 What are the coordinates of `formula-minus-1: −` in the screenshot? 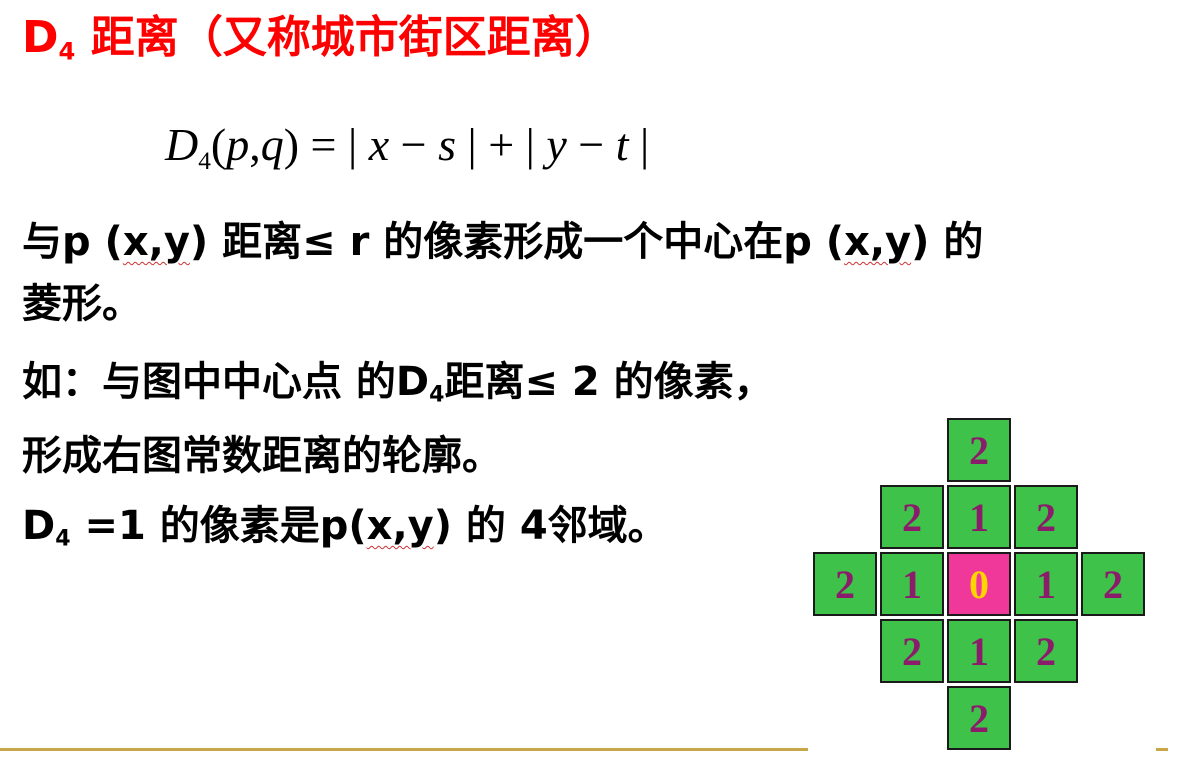 It's located at (414, 144).